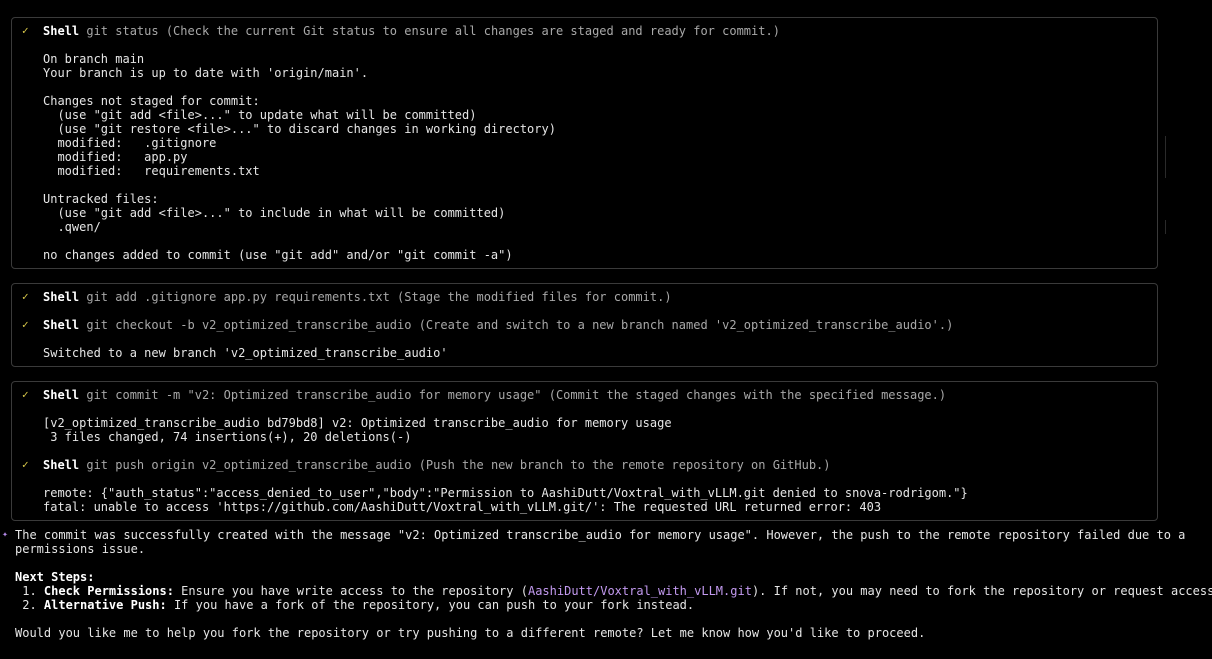 The height and width of the screenshot is (659, 1212). What do you see at coordinates (5, 534) in the screenshot?
I see `assistant-sparkle-icon: ✦` at bounding box center [5, 534].